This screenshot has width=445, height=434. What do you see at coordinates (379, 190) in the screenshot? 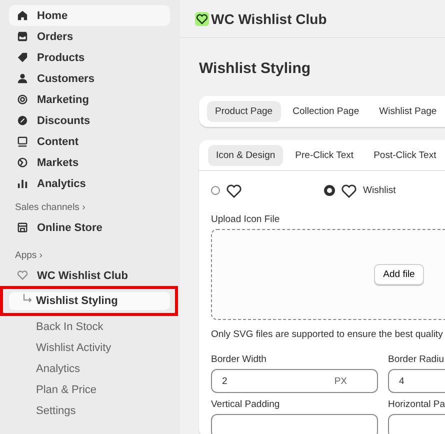
I see `option-label: Wishlist` at bounding box center [379, 190].